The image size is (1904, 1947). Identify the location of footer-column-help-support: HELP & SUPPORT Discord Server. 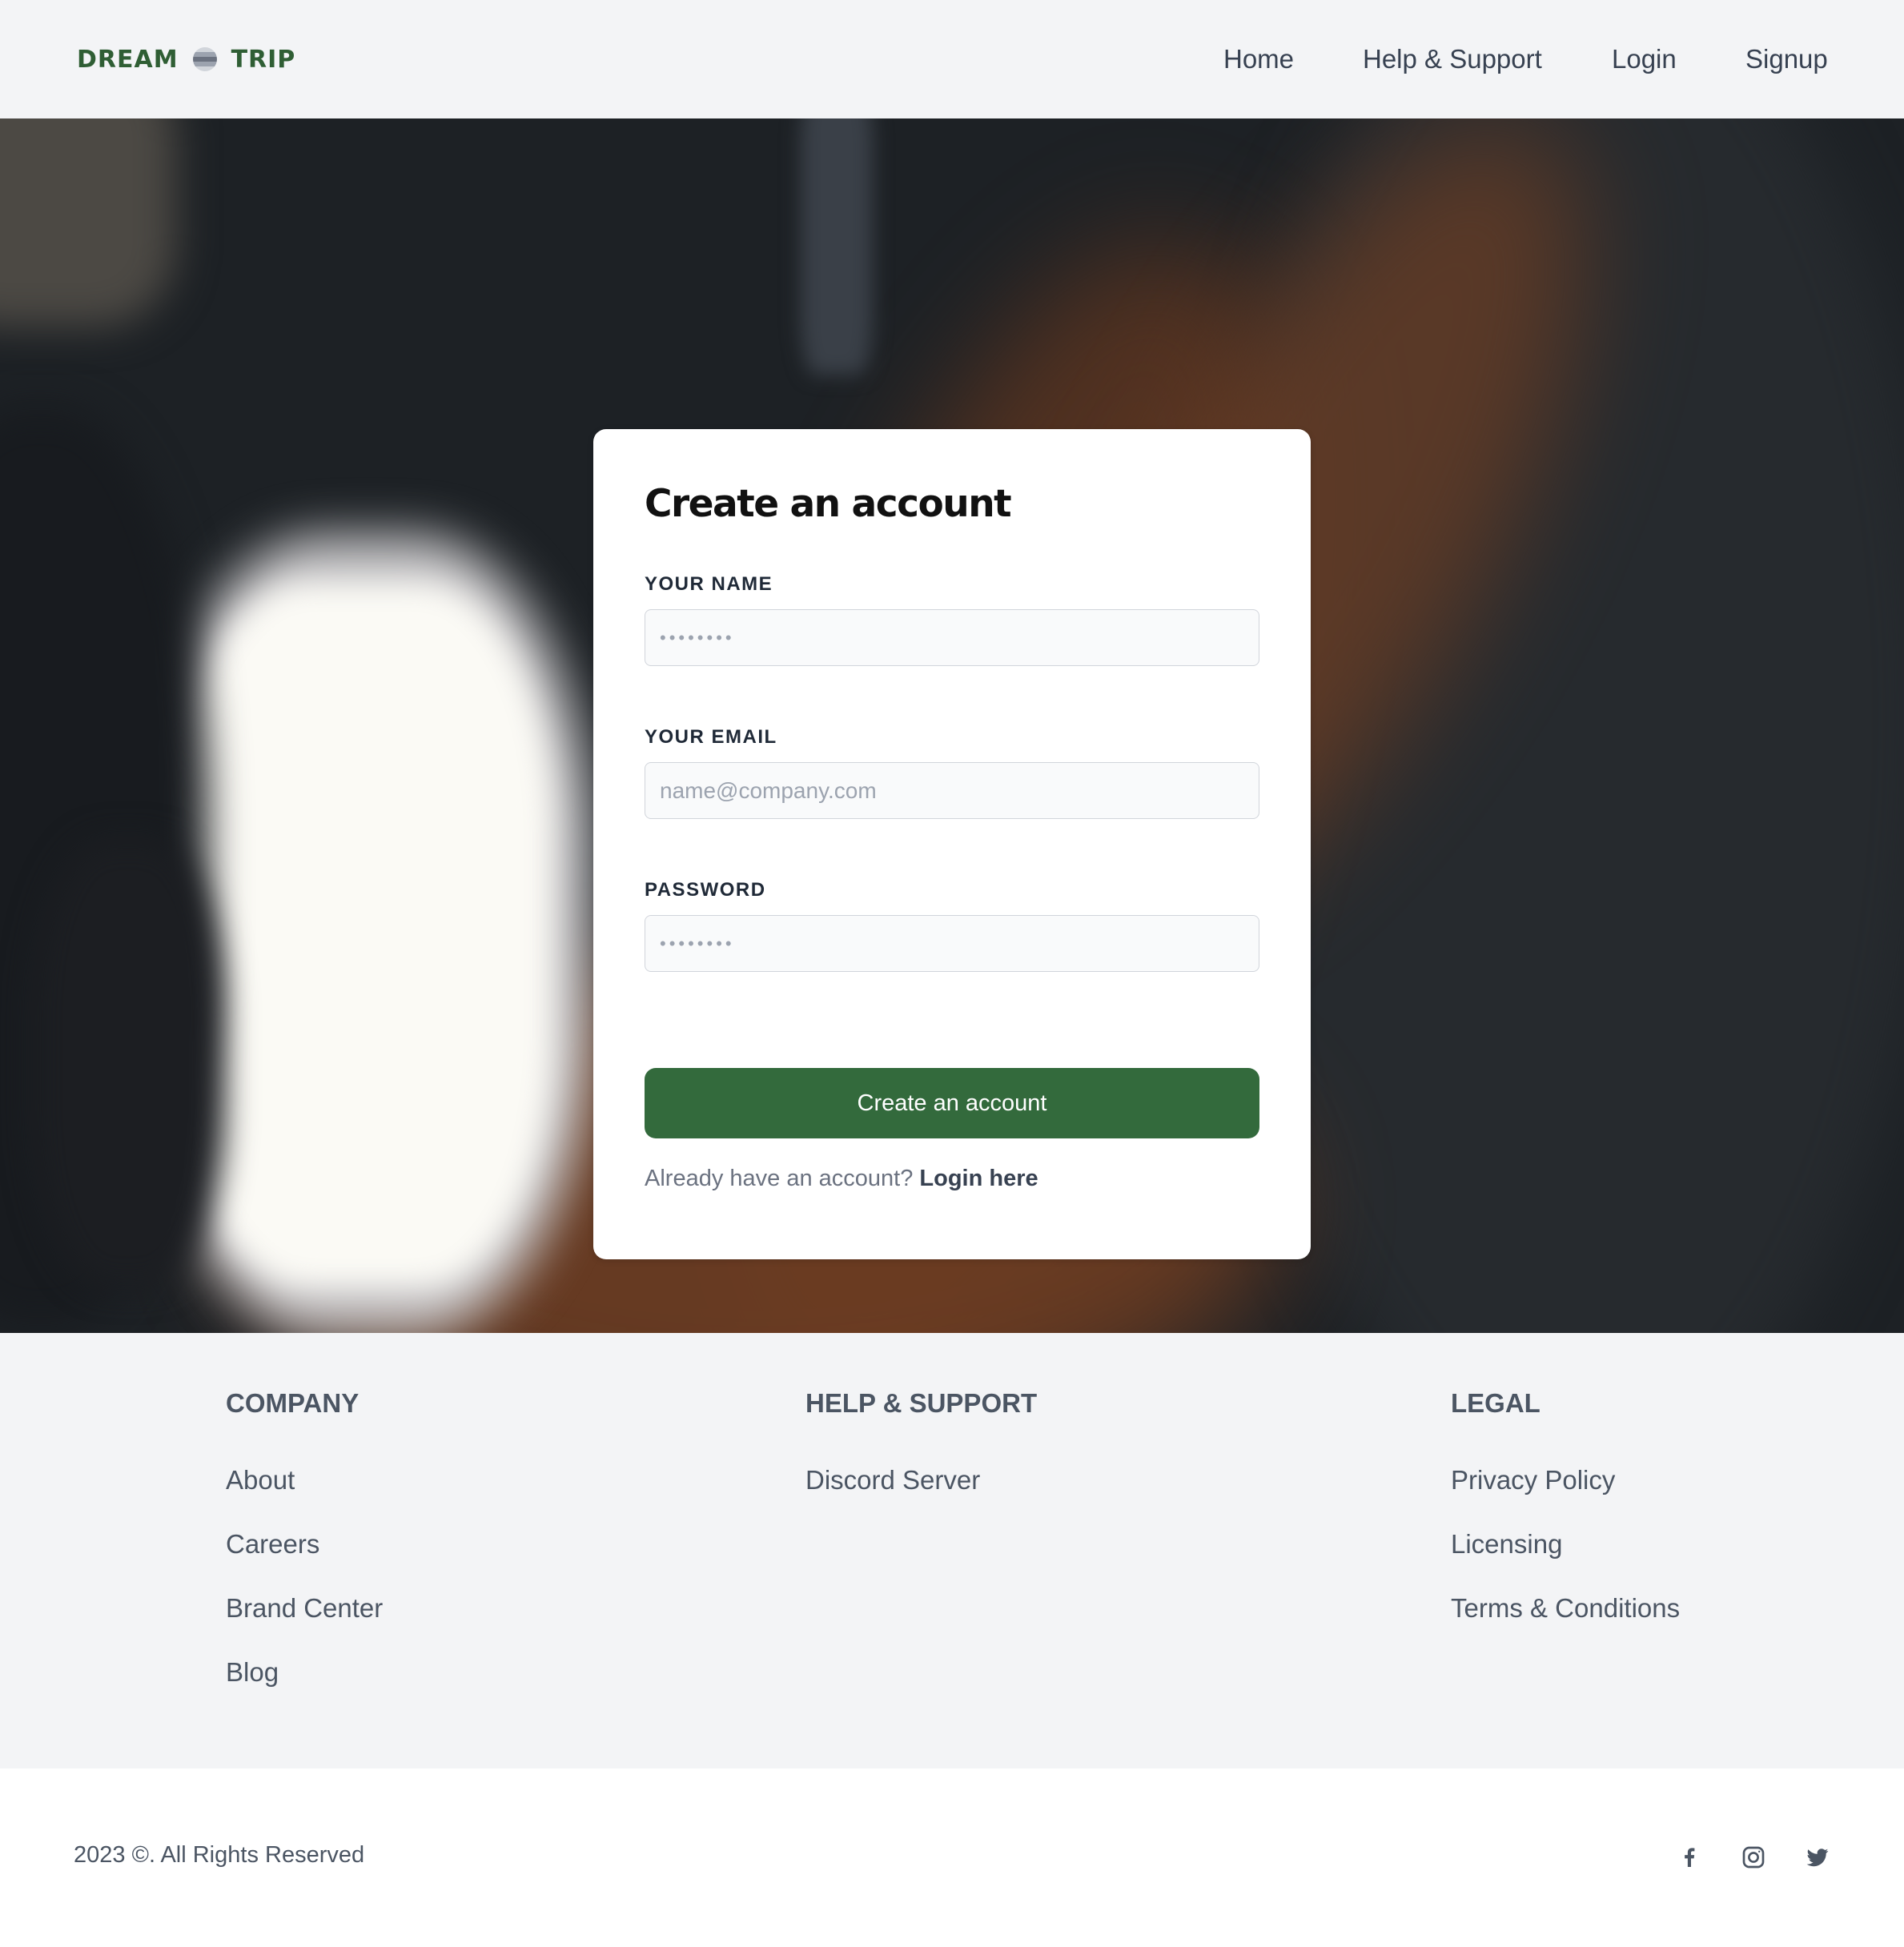
(921, 1457).